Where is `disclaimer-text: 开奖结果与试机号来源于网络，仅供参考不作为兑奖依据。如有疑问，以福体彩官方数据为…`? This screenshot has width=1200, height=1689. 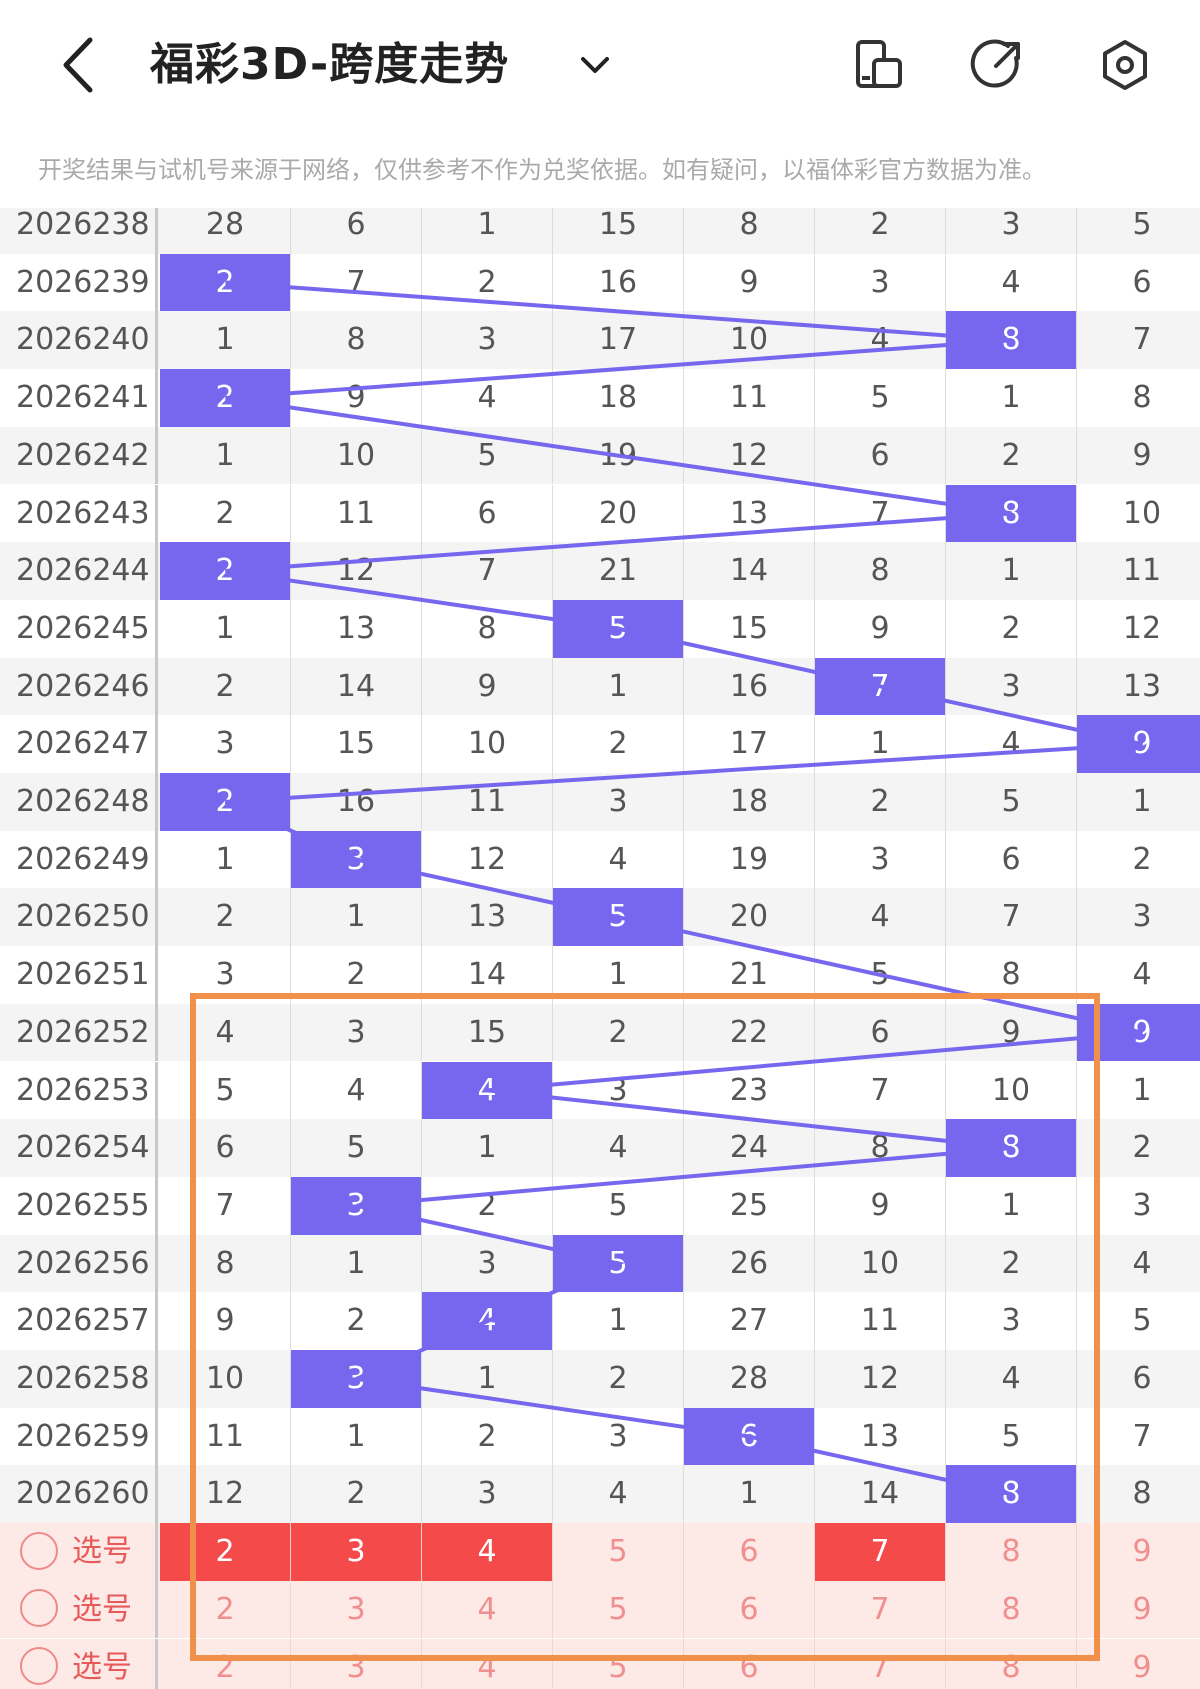
disclaimer-text: 开奖结果与试机号来源于网络，仅供参考不作为兑奖依据。如有疑问，以福体彩官方数据为… is located at coordinates (542, 170).